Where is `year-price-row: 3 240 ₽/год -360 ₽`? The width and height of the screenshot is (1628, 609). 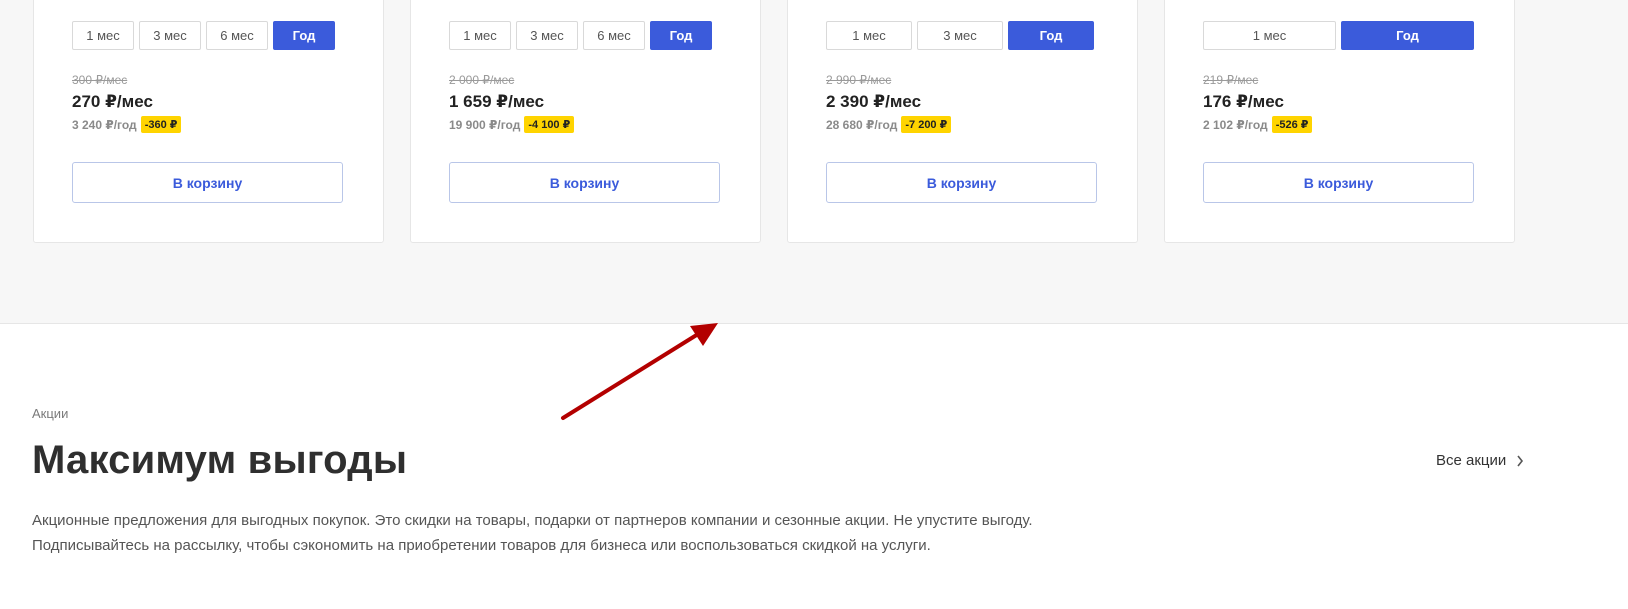 year-price-row: 3 240 ₽/год -360 ₽ is located at coordinates (127, 124).